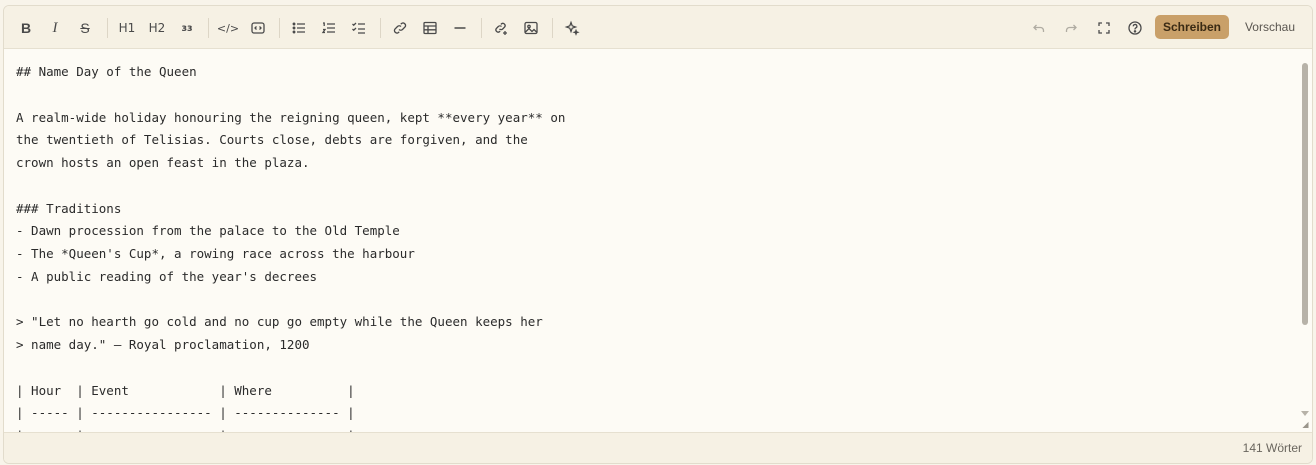 The width and height of the screenshot is (1316, 465). I want to click on link-icon, so click(400, 28).